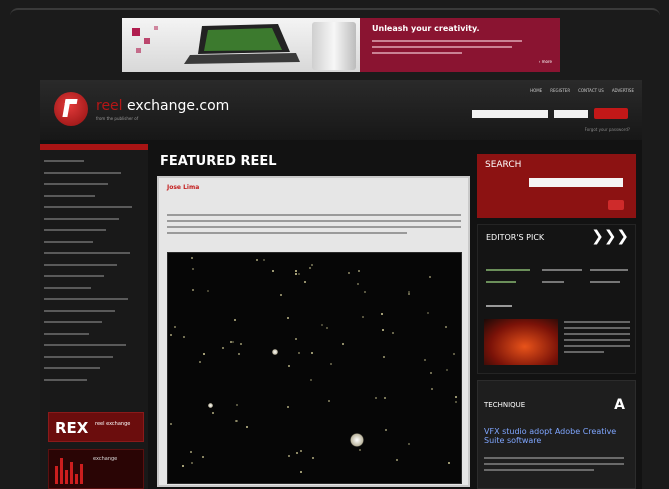 Image resolution: width=669 pixels, height=489 pixels. What do you see at coordinates (334, 46) in the screenshot?
I see `ad-computer-tower` at bounding box center [334, 46].